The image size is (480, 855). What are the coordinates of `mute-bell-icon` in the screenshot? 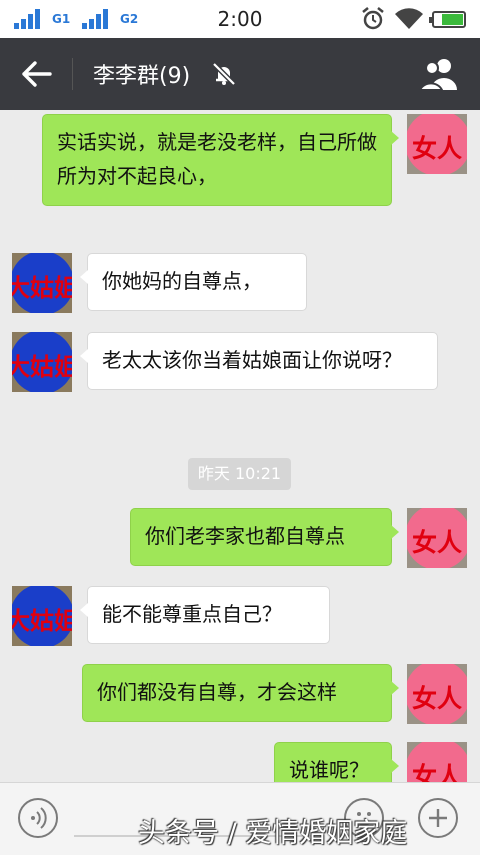 It's located at (224, 74).